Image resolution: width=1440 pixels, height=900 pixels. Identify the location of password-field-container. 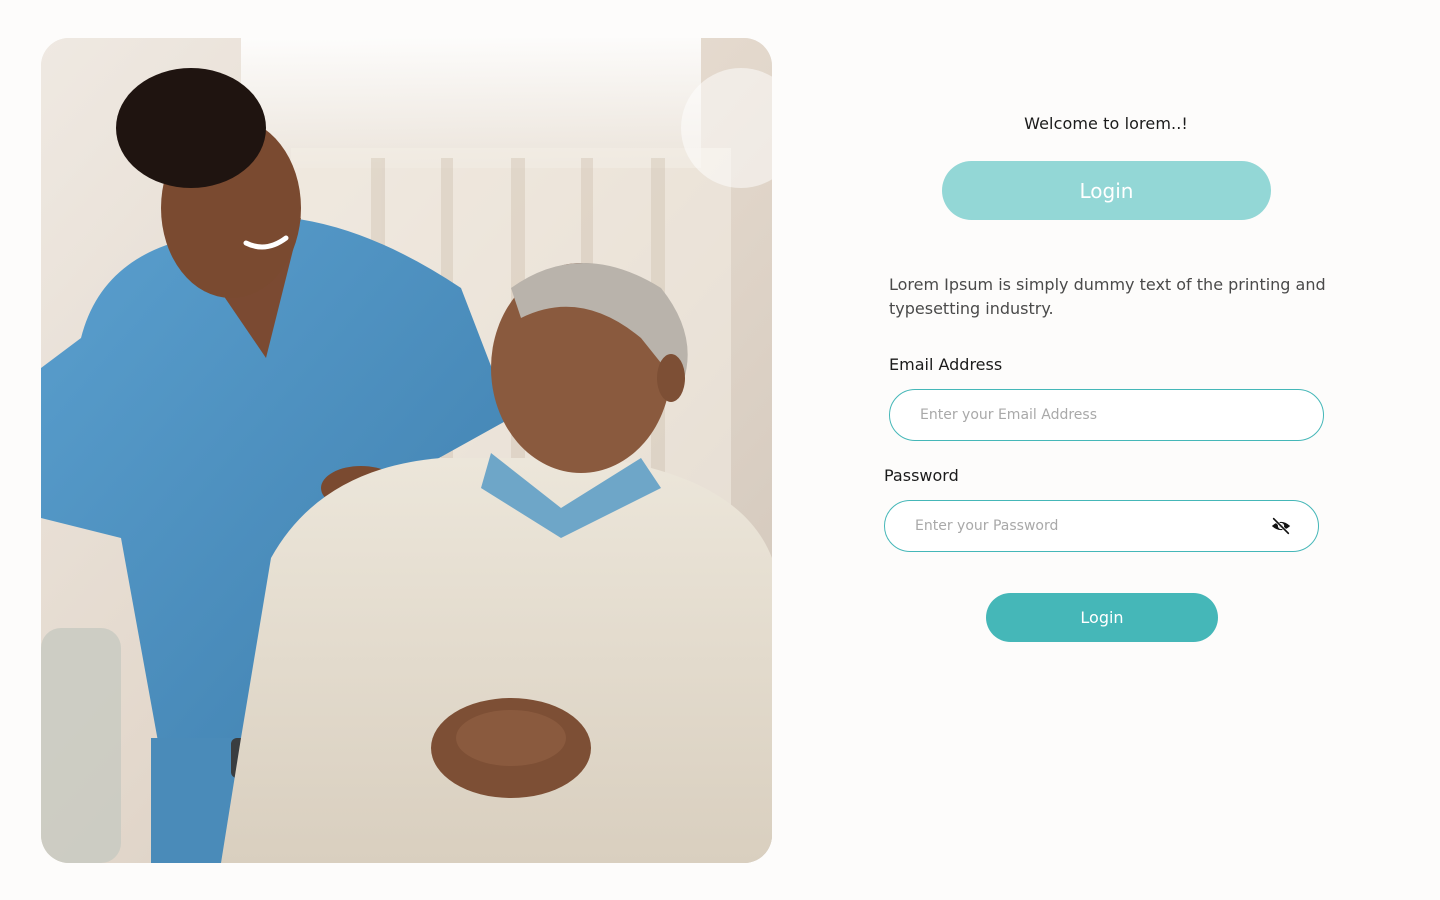
(1101, 526).